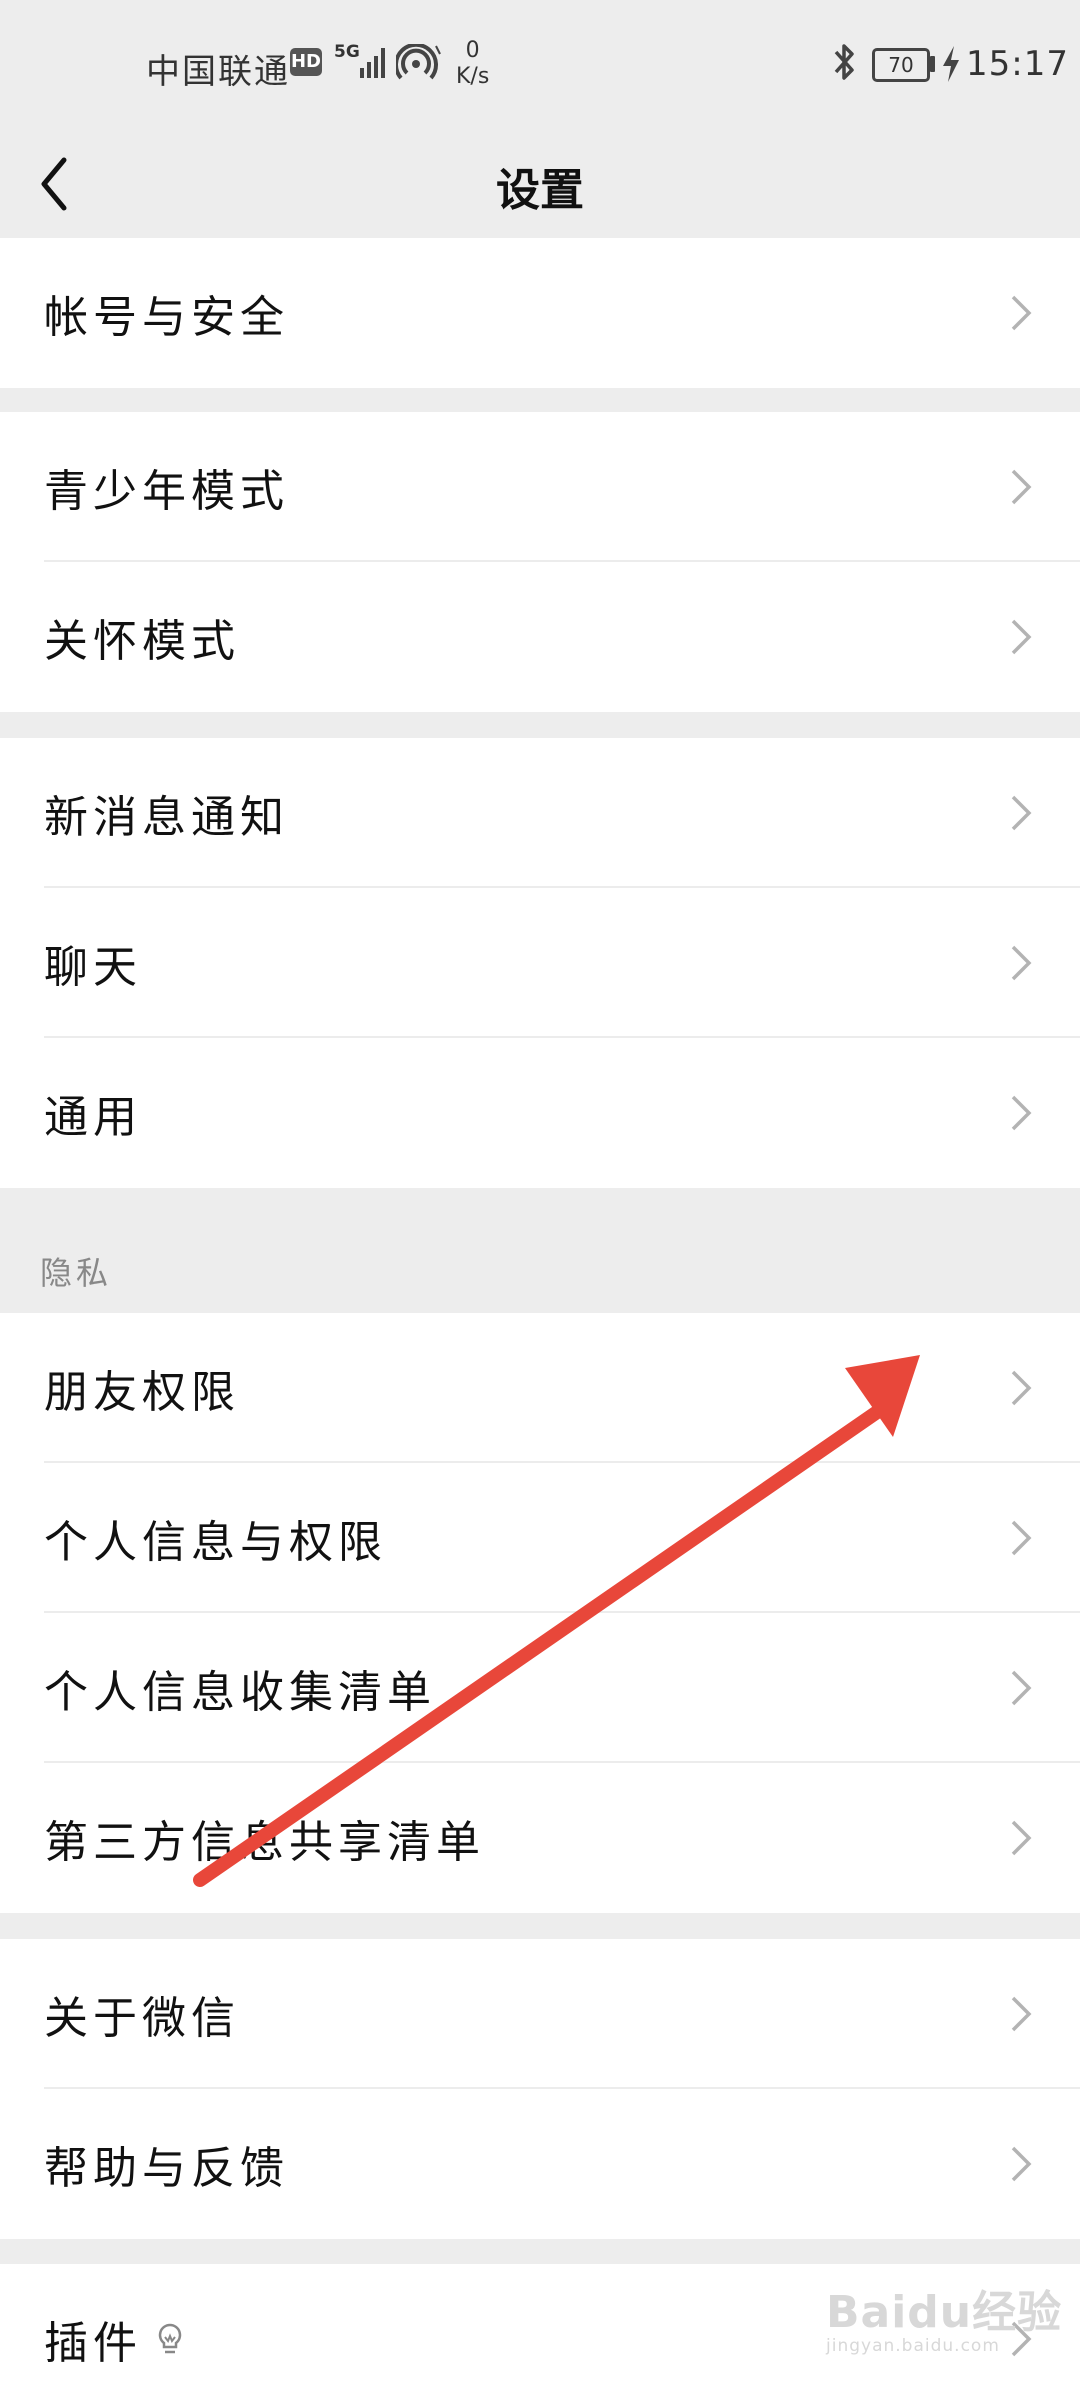 The width and height of the screenshot is (1080, 2400). I want to click on signal-icon, so click(372, 63).